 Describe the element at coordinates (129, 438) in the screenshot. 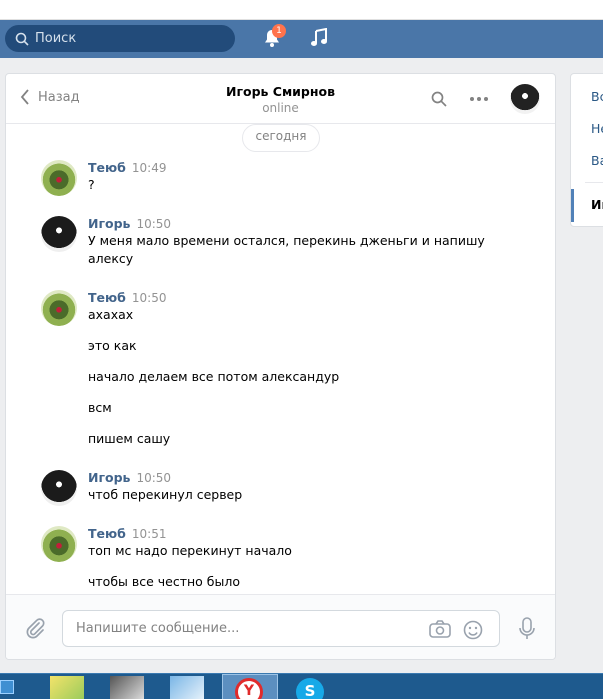

I see `message-text: пишем сашу` at that location.